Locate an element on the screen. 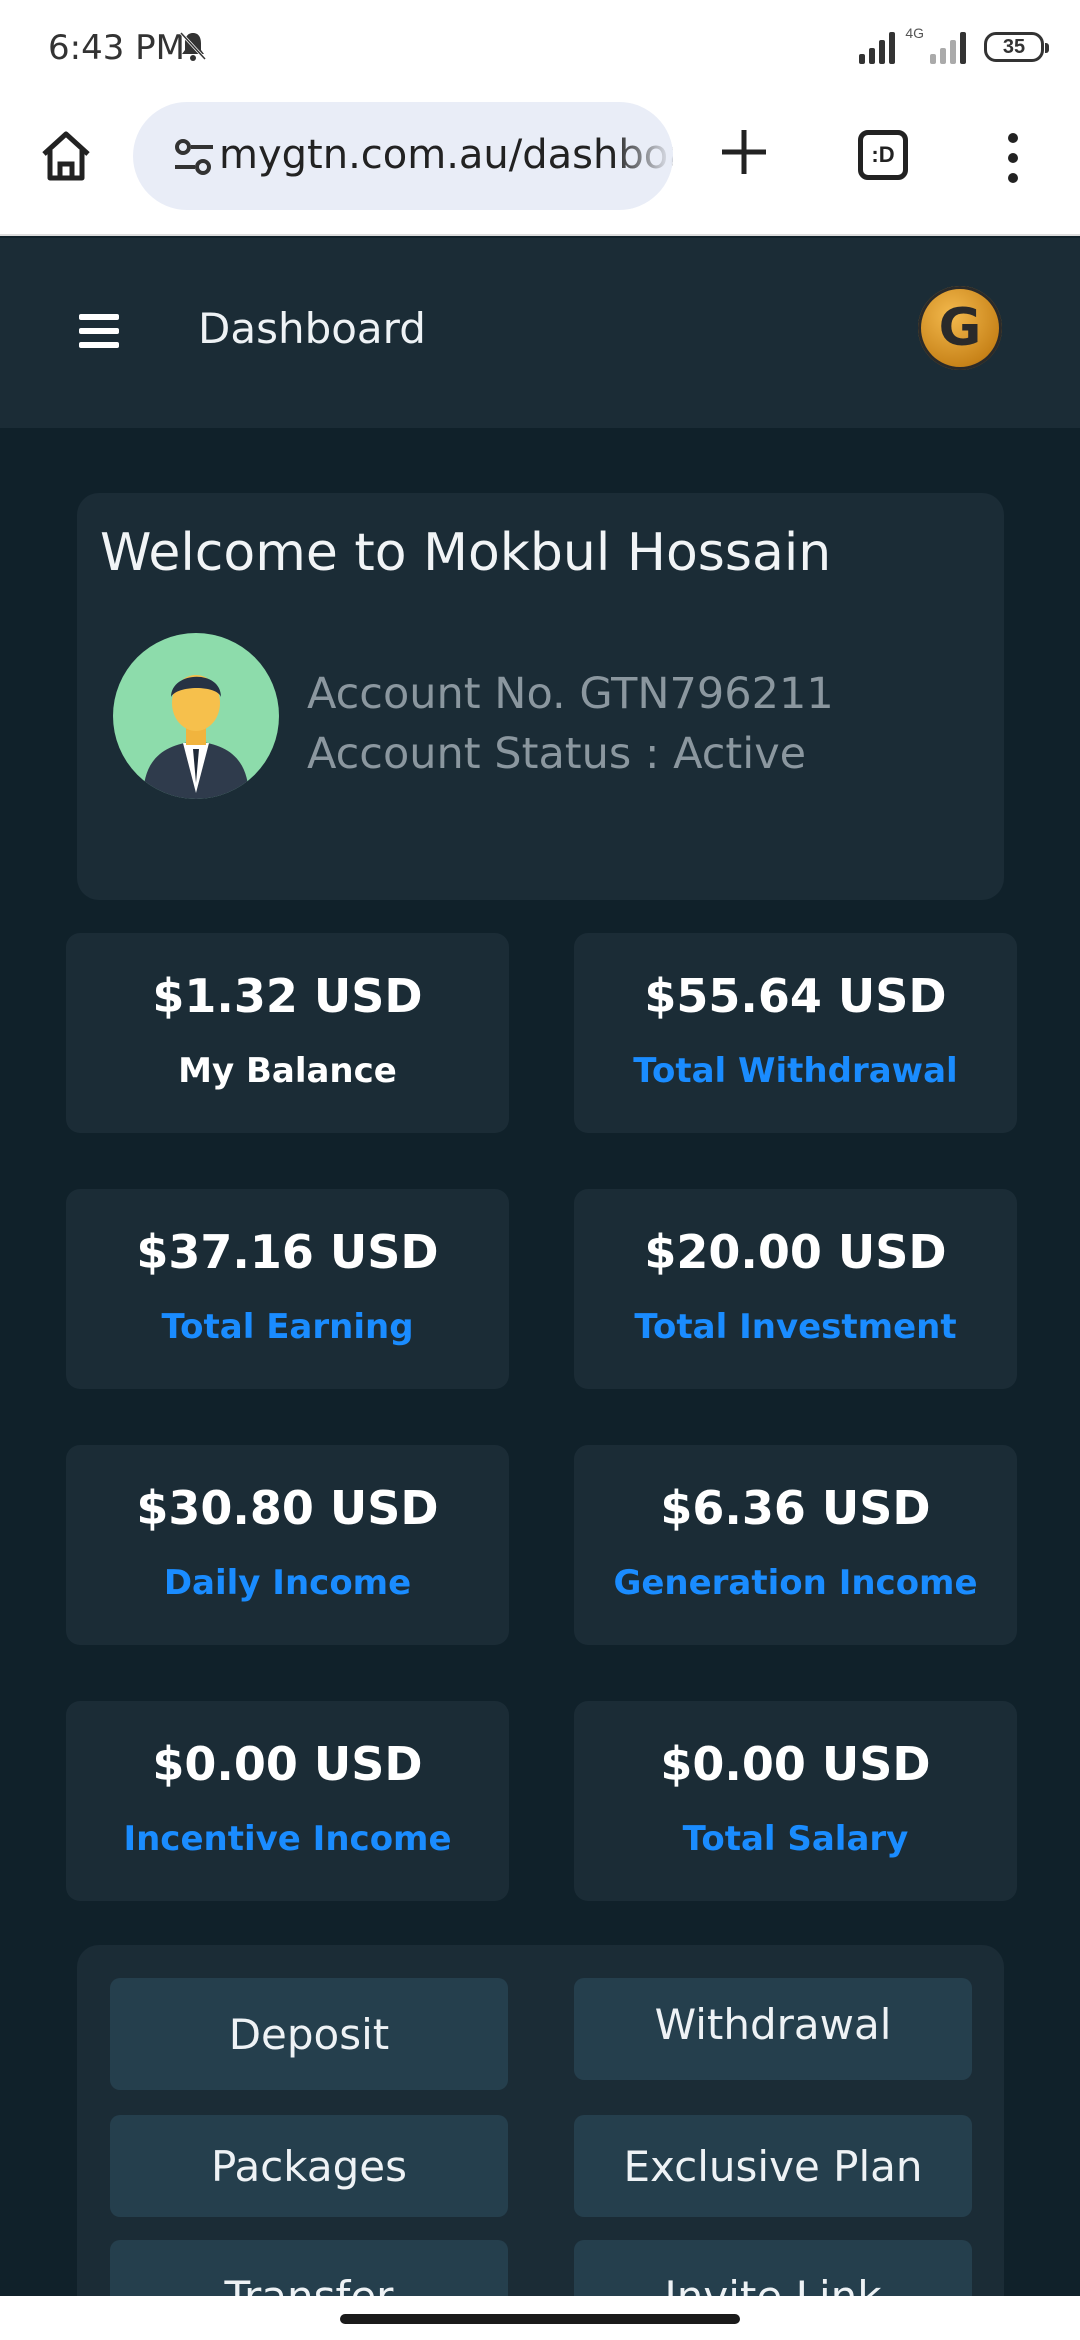 The width and height of the screenshot is (1080, 2340). browser-toolbar: mygtn.com.au/dashboard :D is located at coordinates (540, 166).